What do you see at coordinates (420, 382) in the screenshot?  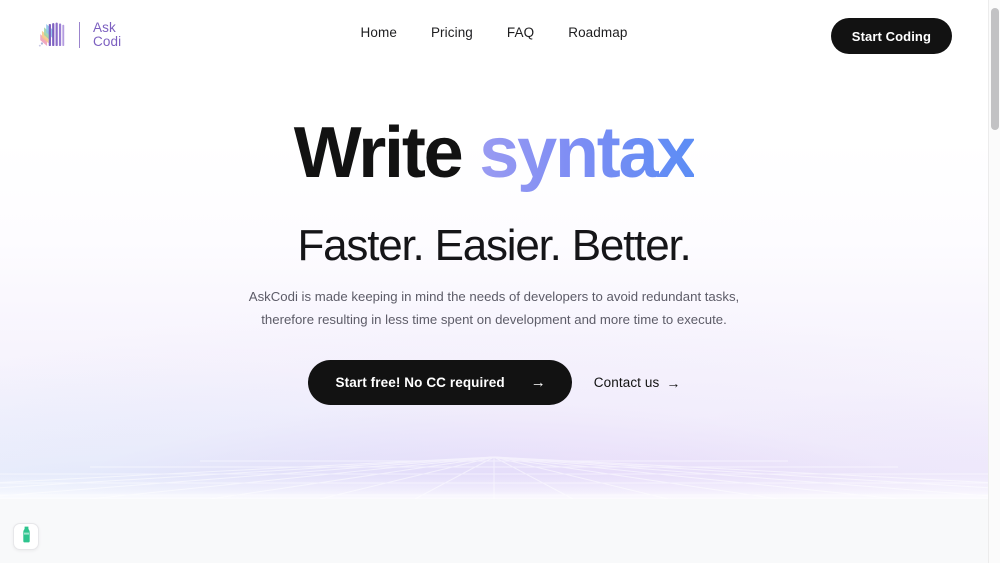 I see `start-free-button-label: Start free! No CC required` at bounding box center [420, 382].